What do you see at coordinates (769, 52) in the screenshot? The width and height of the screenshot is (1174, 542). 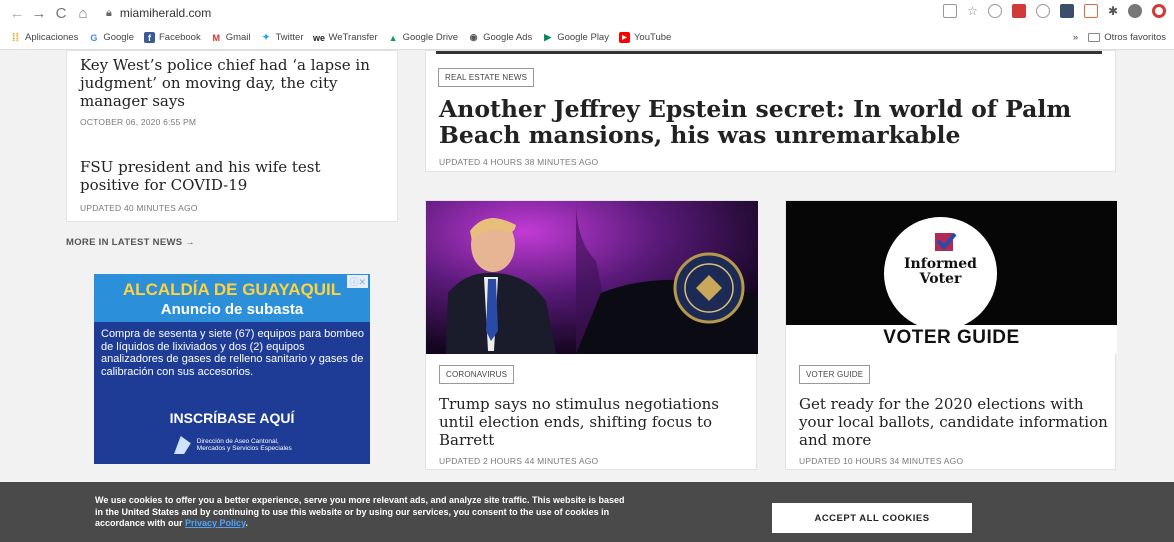 I see `featured-image-edge` at bounding box center [769, 52].